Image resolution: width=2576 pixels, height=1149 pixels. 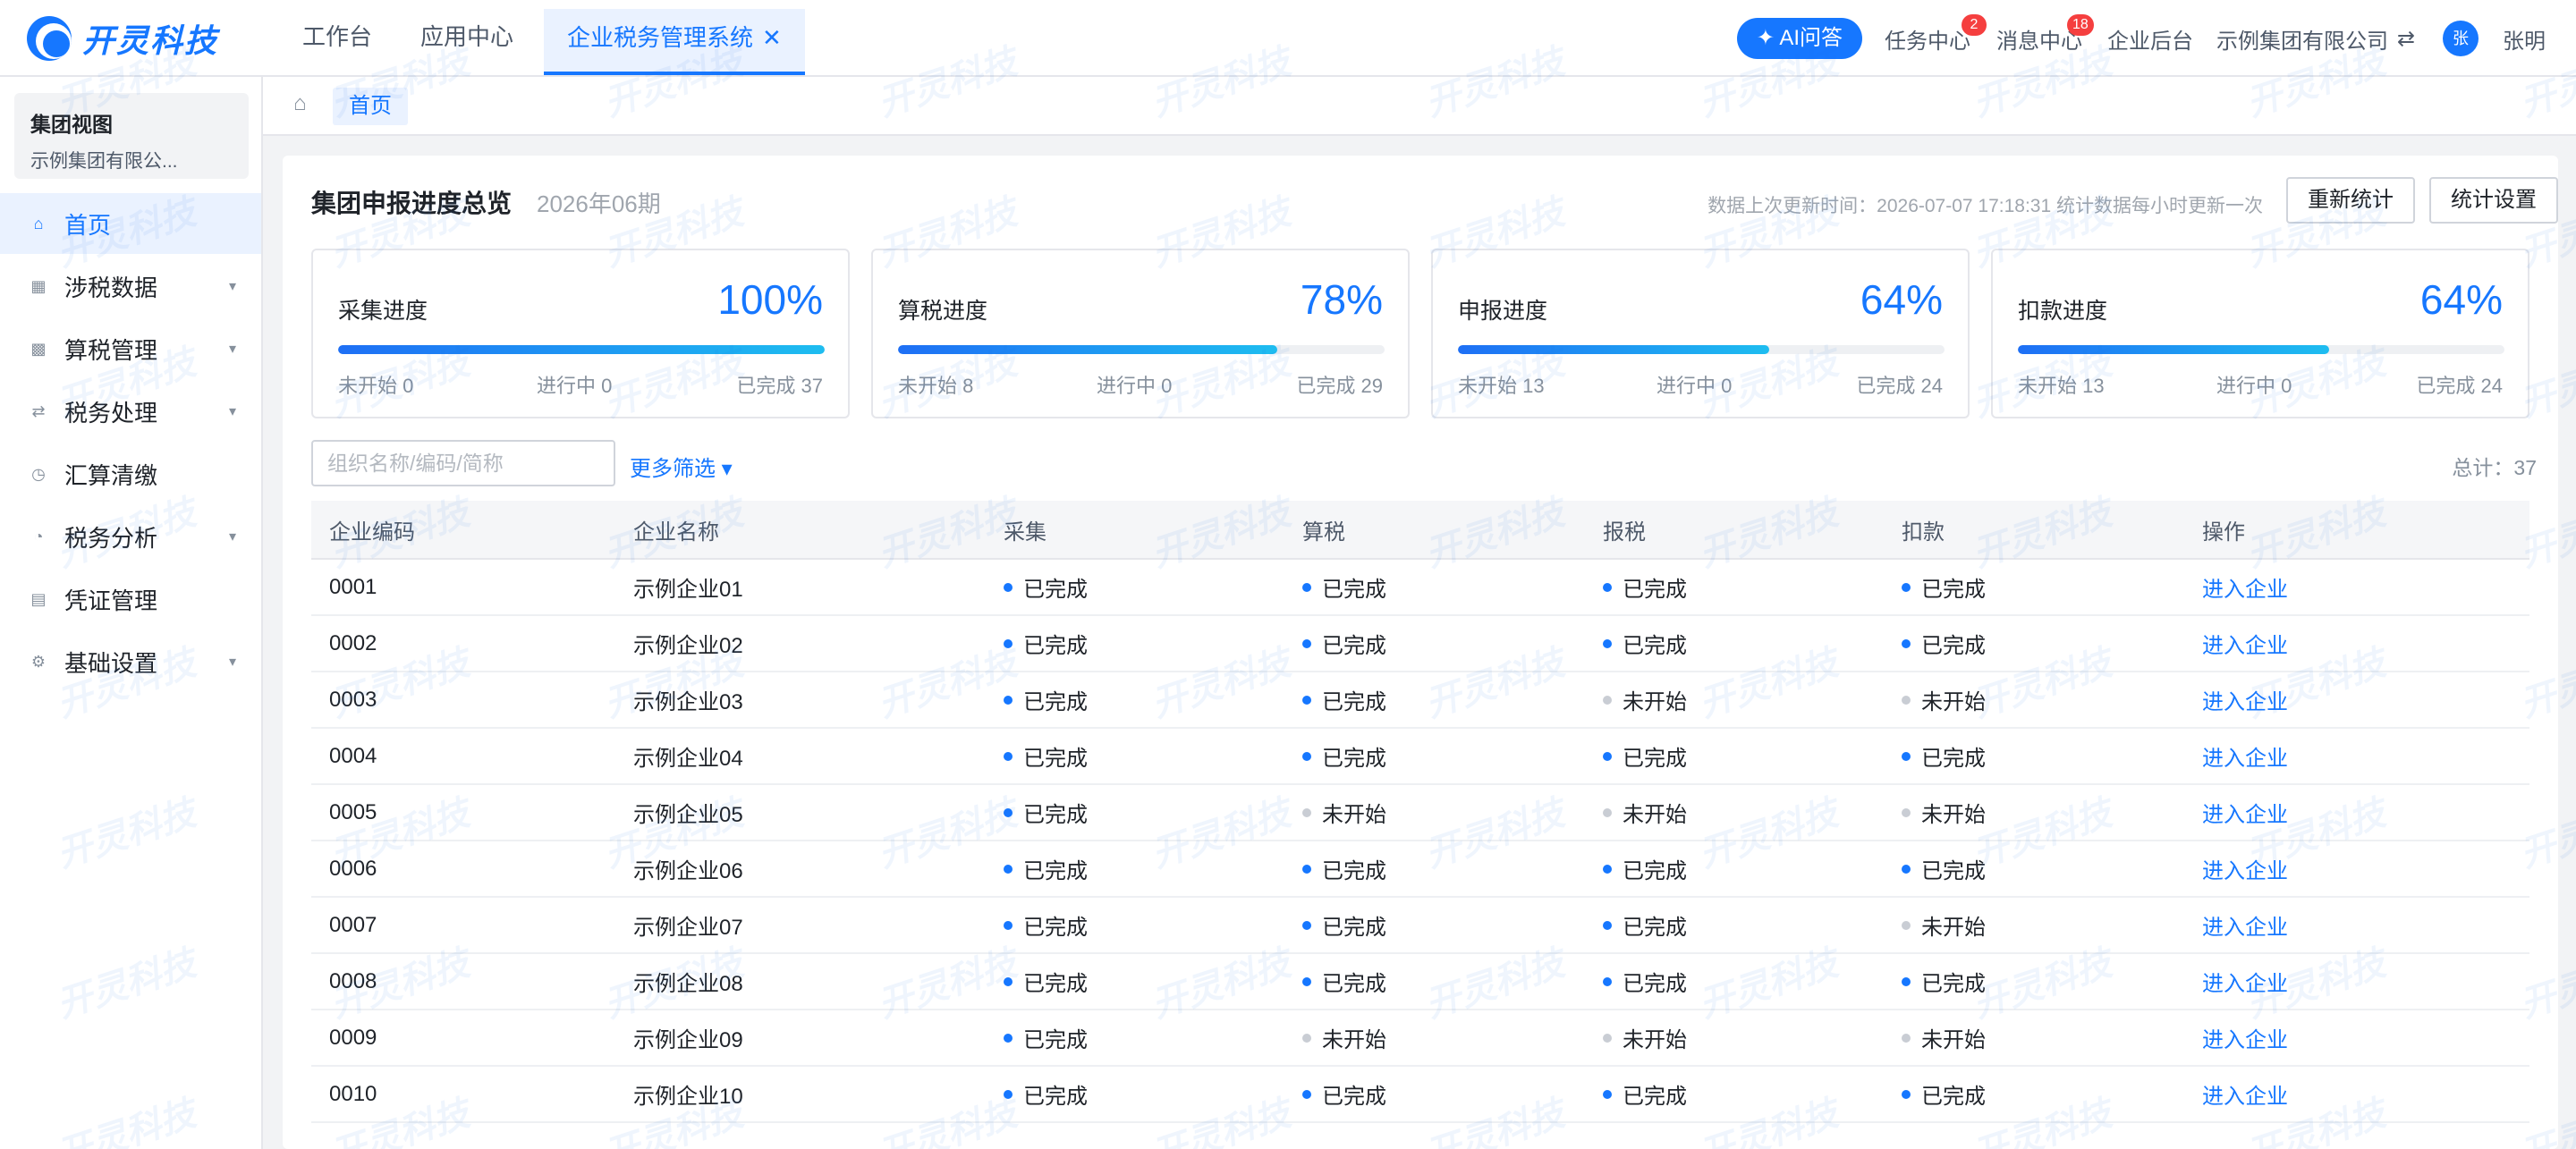 I want to click on sidebar-item-label: 涉税数据, so click(x=111, y=287).